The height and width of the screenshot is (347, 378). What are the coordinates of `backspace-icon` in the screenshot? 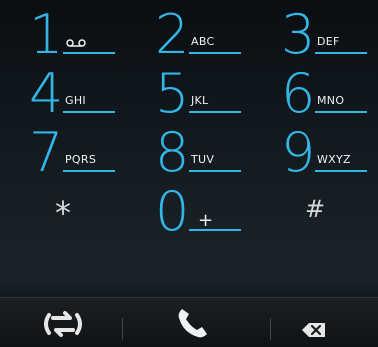 It's located at (313, 330).